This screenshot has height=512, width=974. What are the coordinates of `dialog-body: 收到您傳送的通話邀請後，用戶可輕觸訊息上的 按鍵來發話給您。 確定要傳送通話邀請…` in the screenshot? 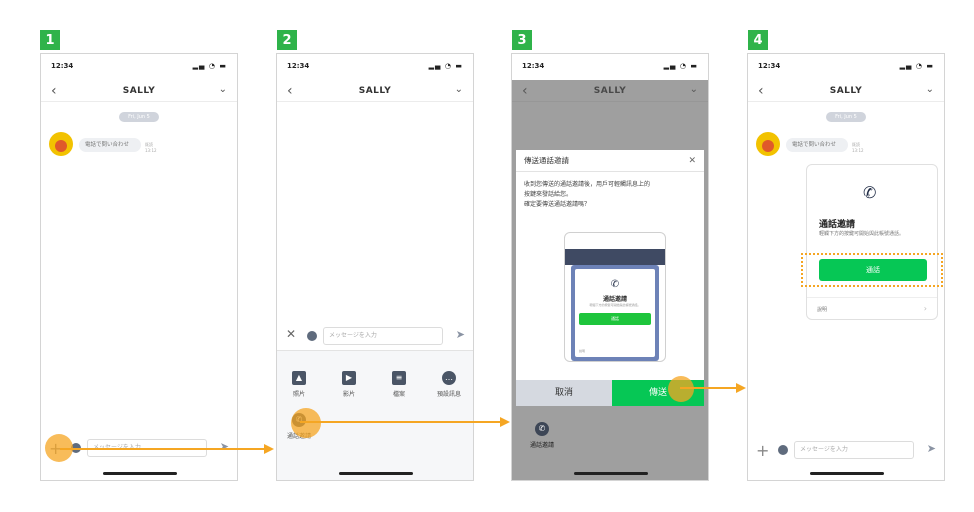 It's located at (610, 195).